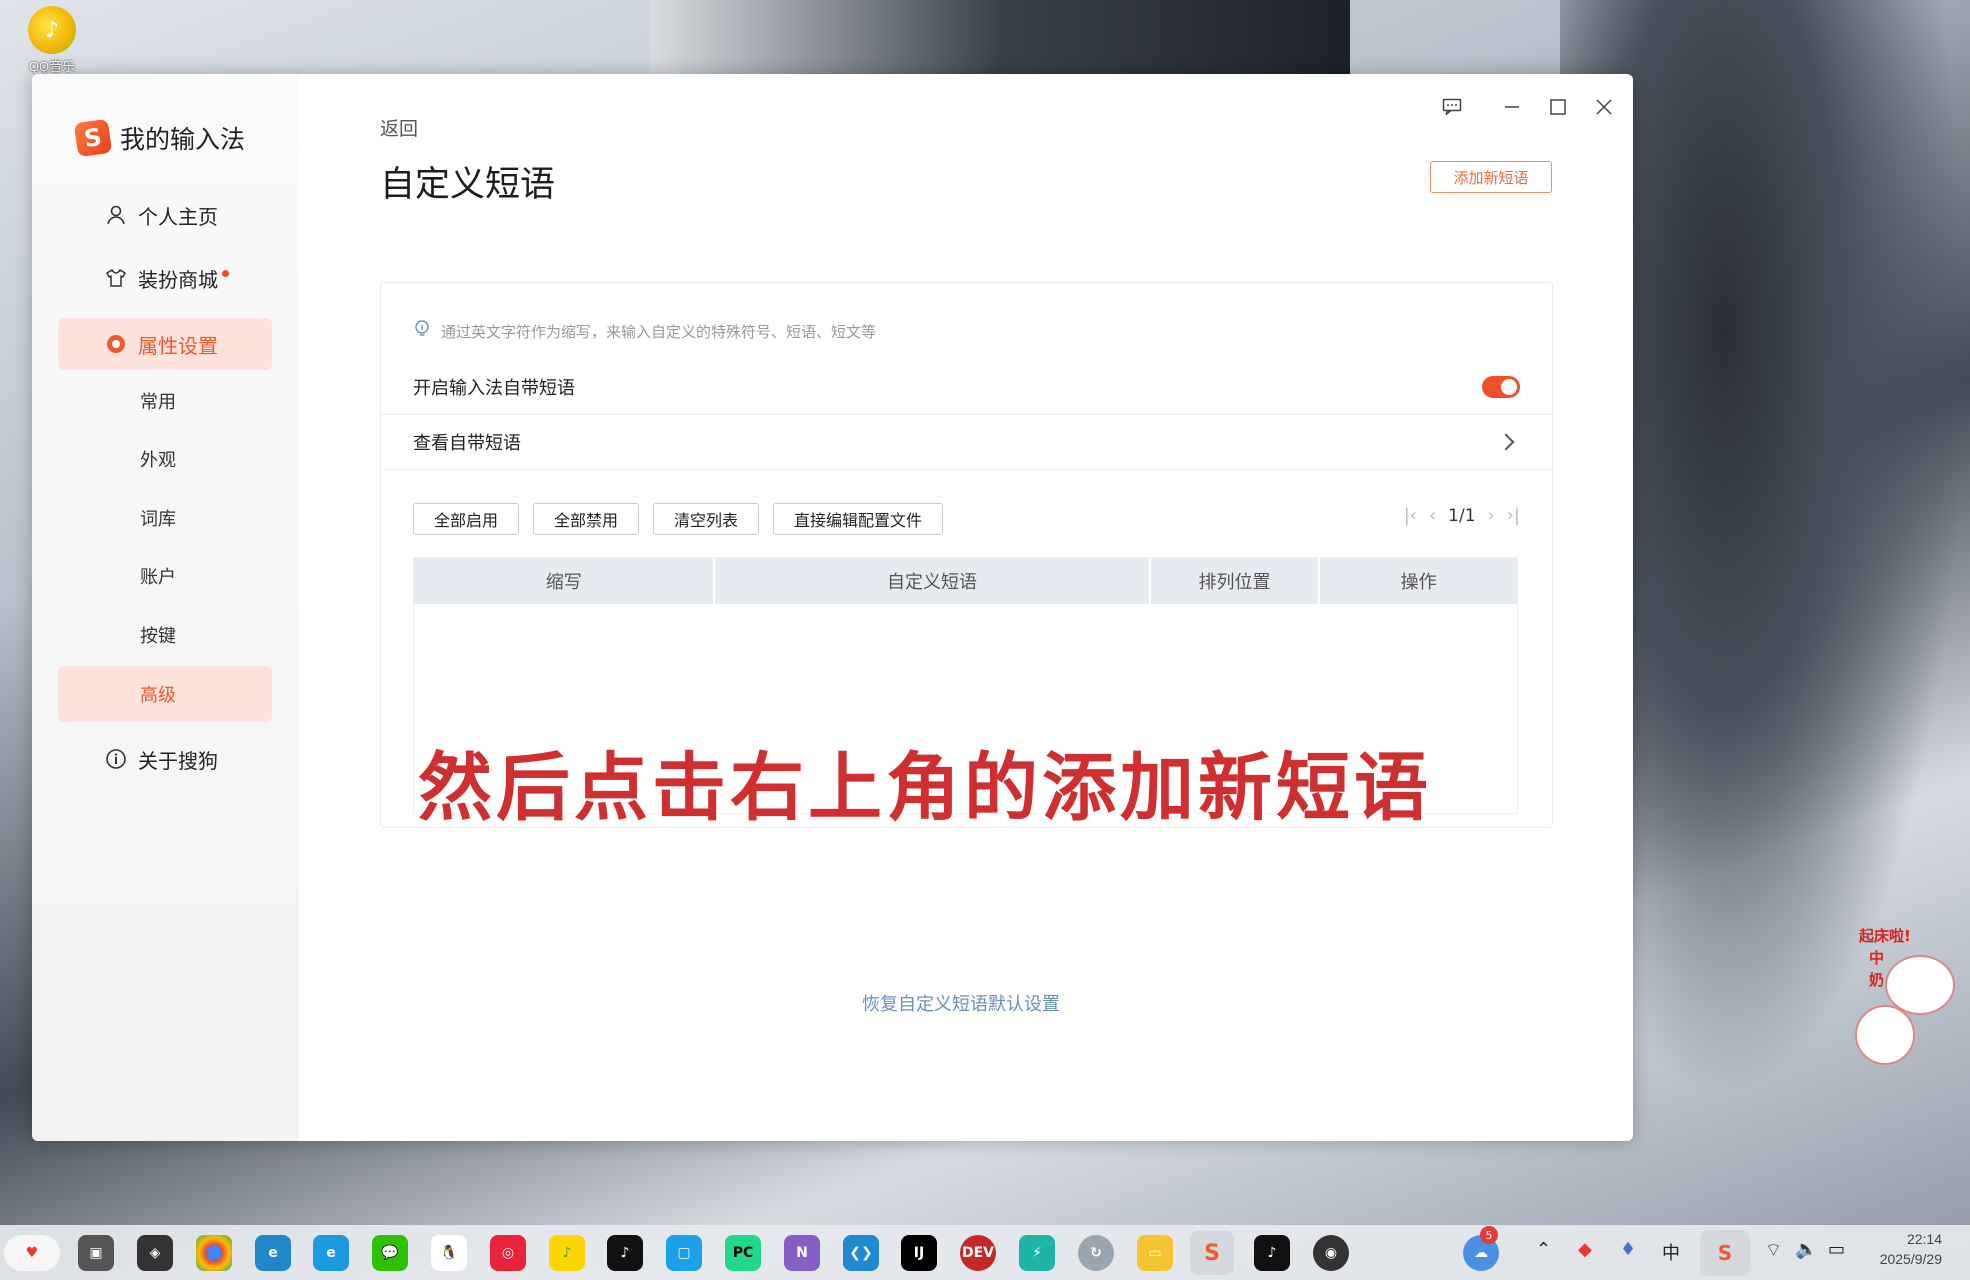  I want to click on lightbulb-icon, so click(422, 331).